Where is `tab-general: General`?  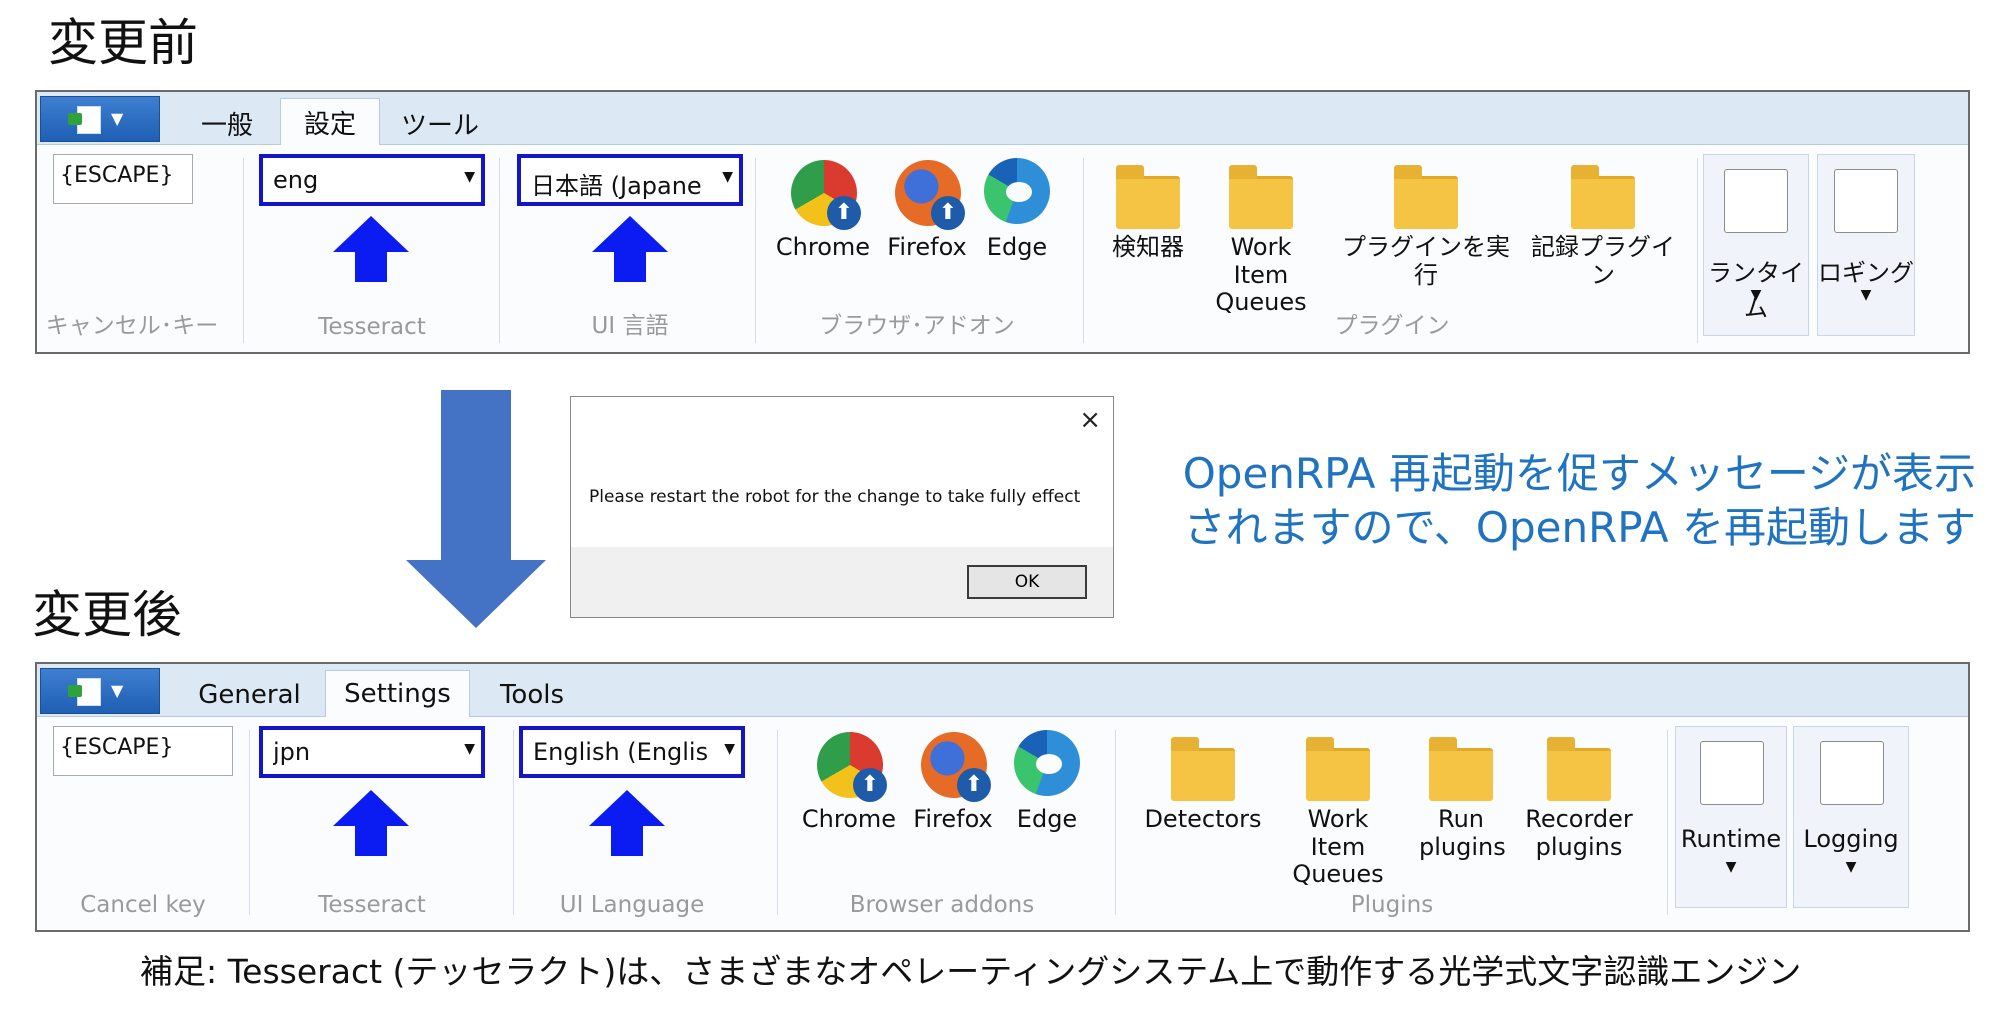 tab-general: General is located at coordinates (249, 695).